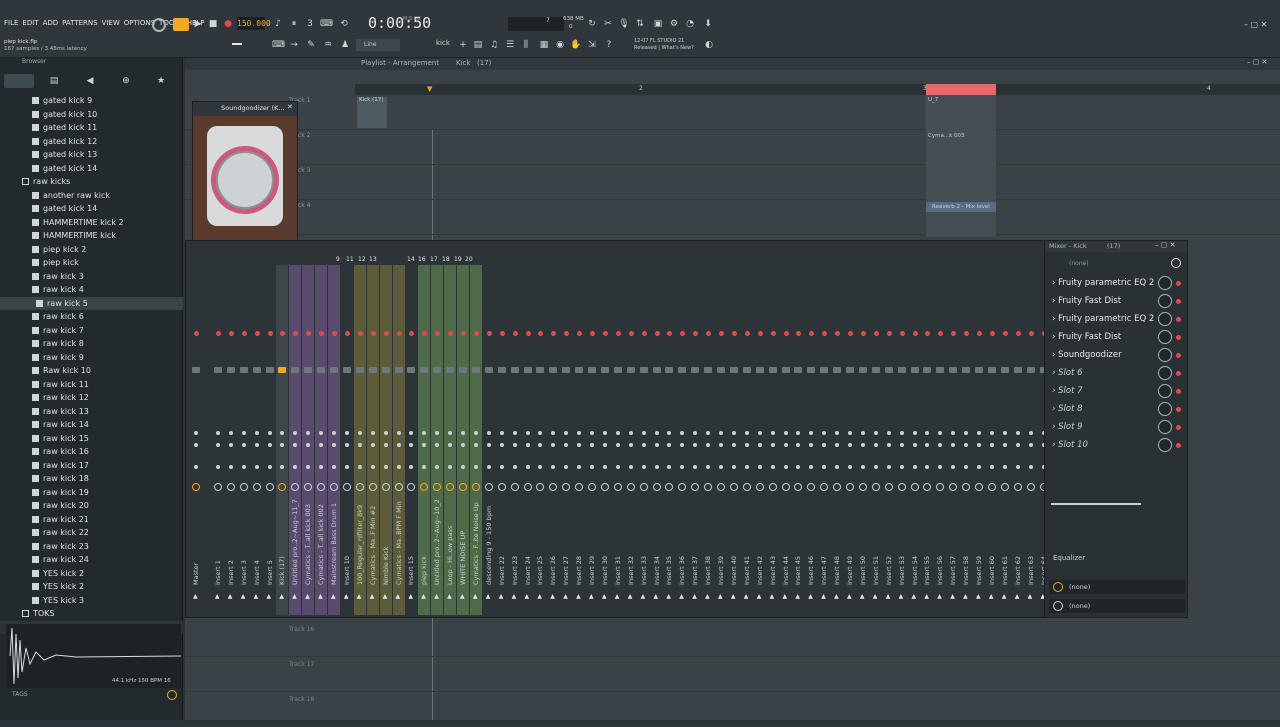 The height and width of the screenshot is (727, 1280). Describe the element at coordinates (91, 290) in the screenshot. I see `browser-file: raw kick 4` at that location.